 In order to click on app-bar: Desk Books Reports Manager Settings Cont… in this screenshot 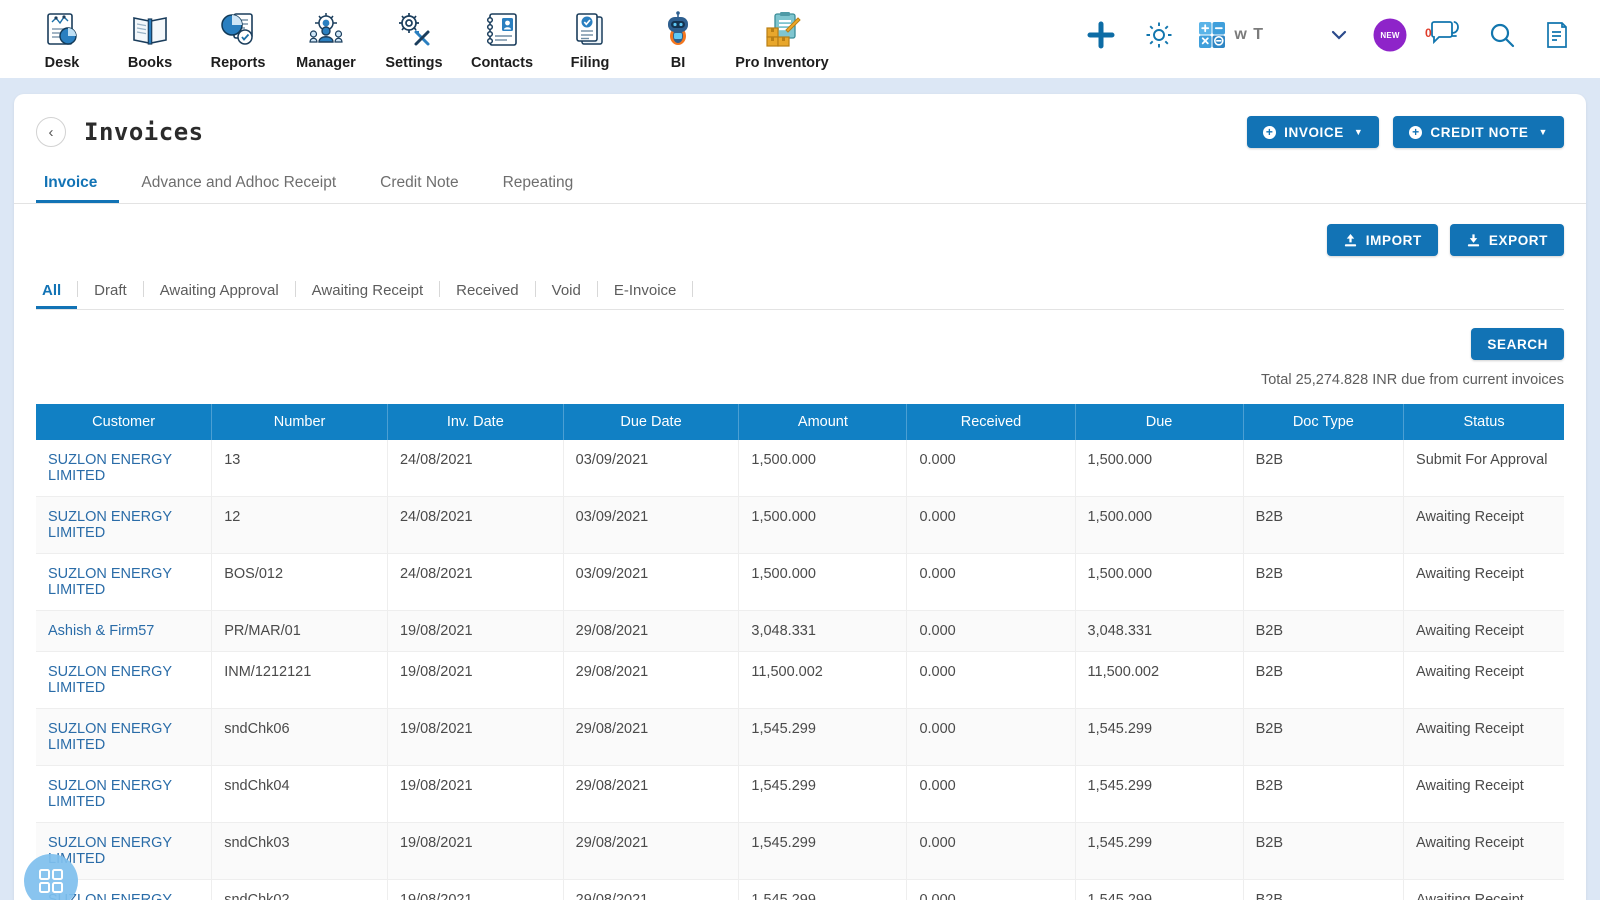, I will do `click(800, 39)`.